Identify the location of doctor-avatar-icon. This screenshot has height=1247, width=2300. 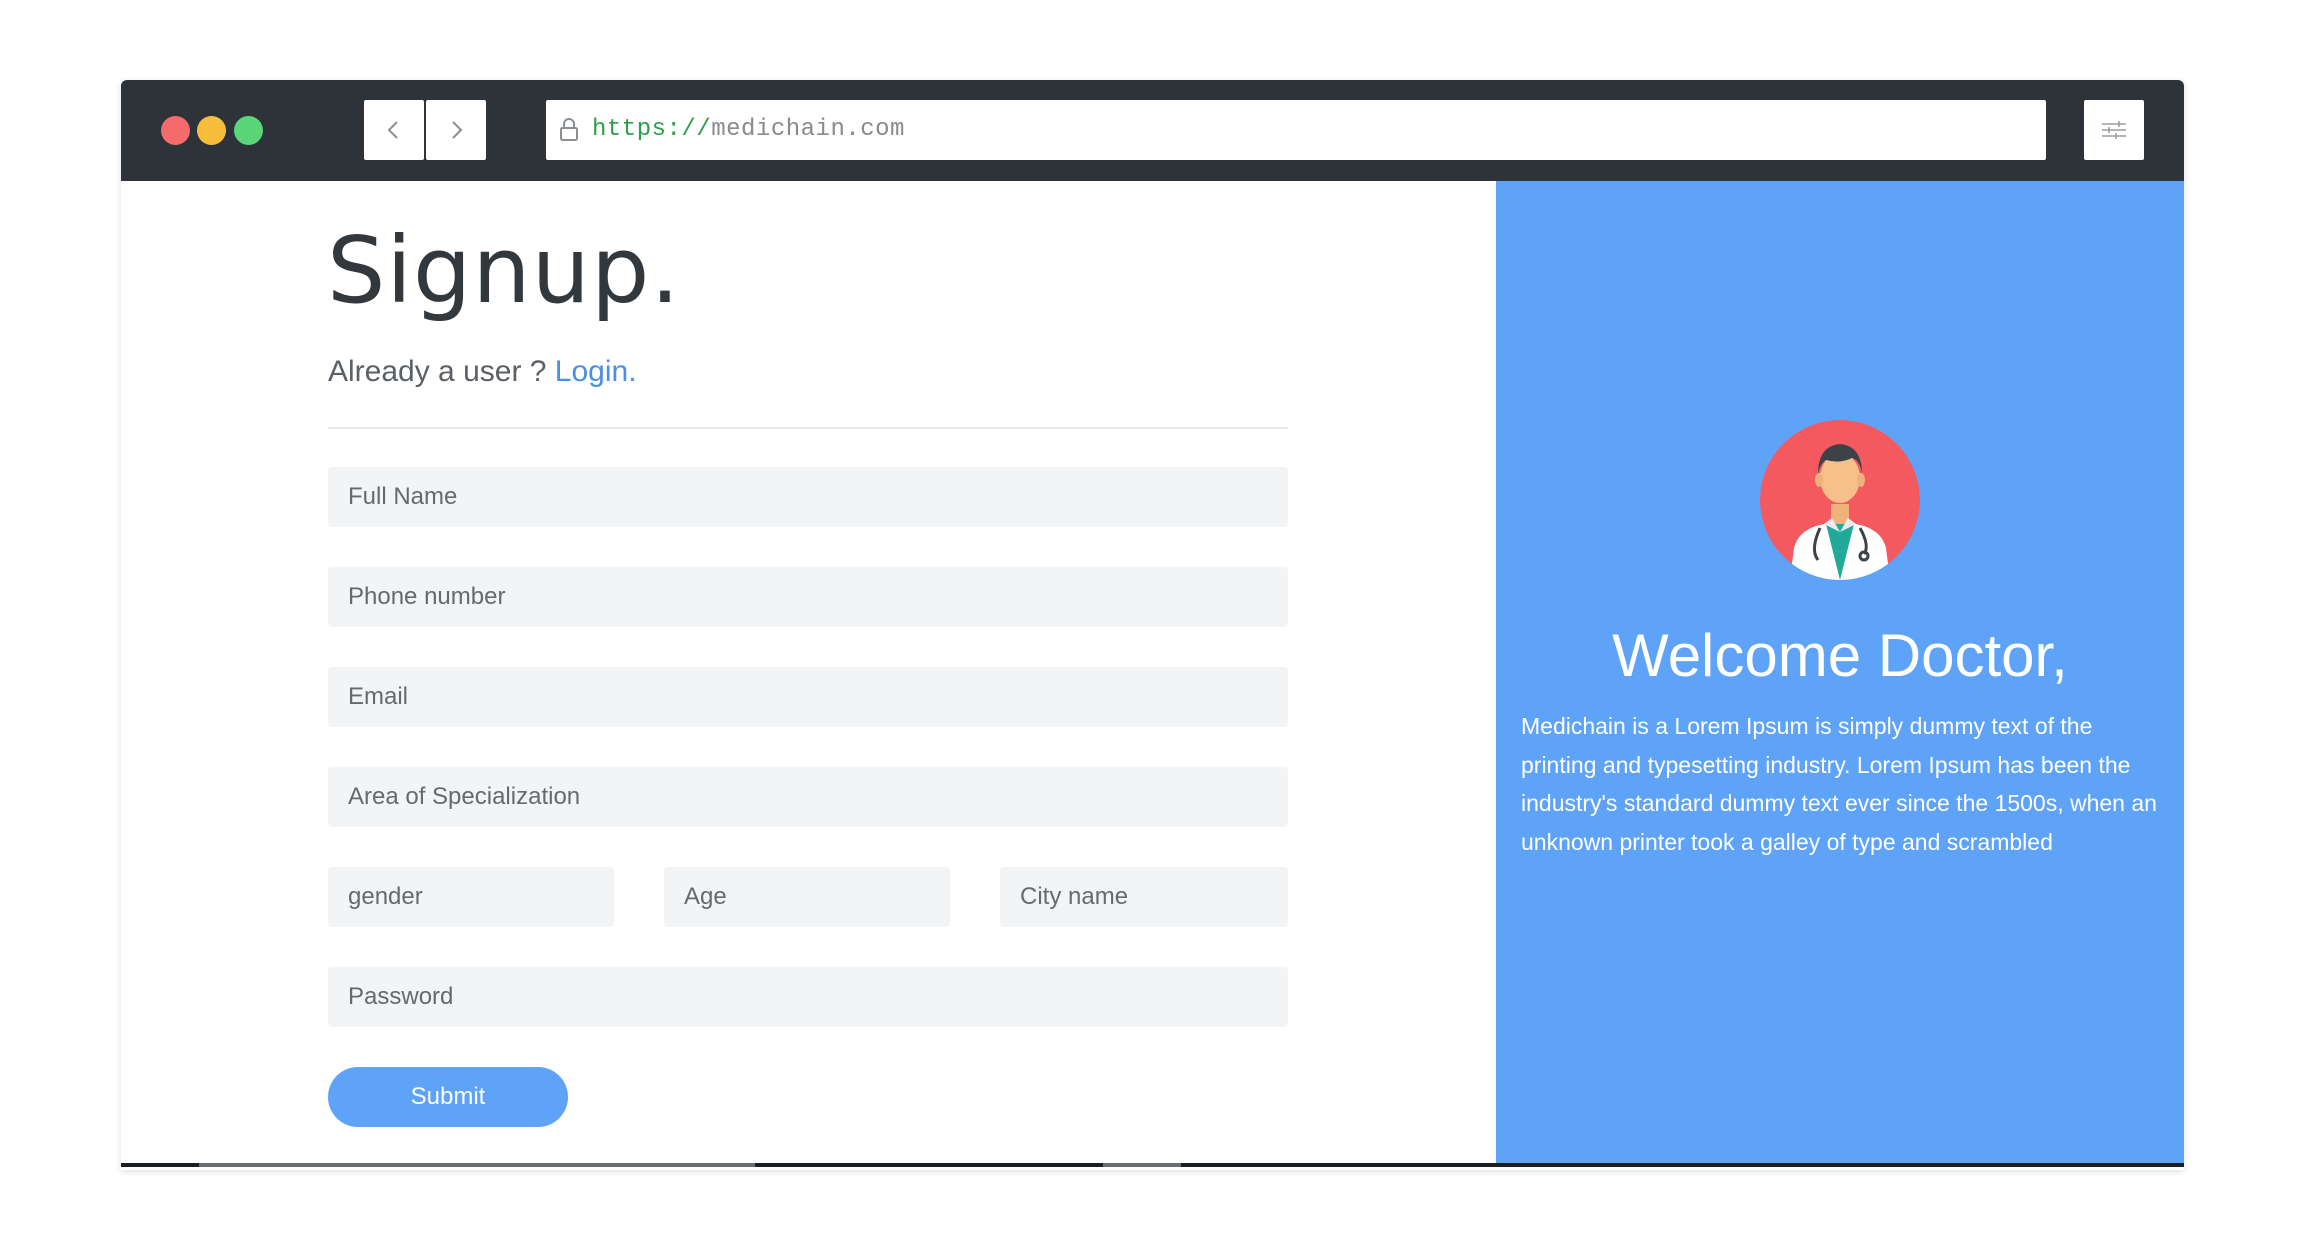
(1840, 500).